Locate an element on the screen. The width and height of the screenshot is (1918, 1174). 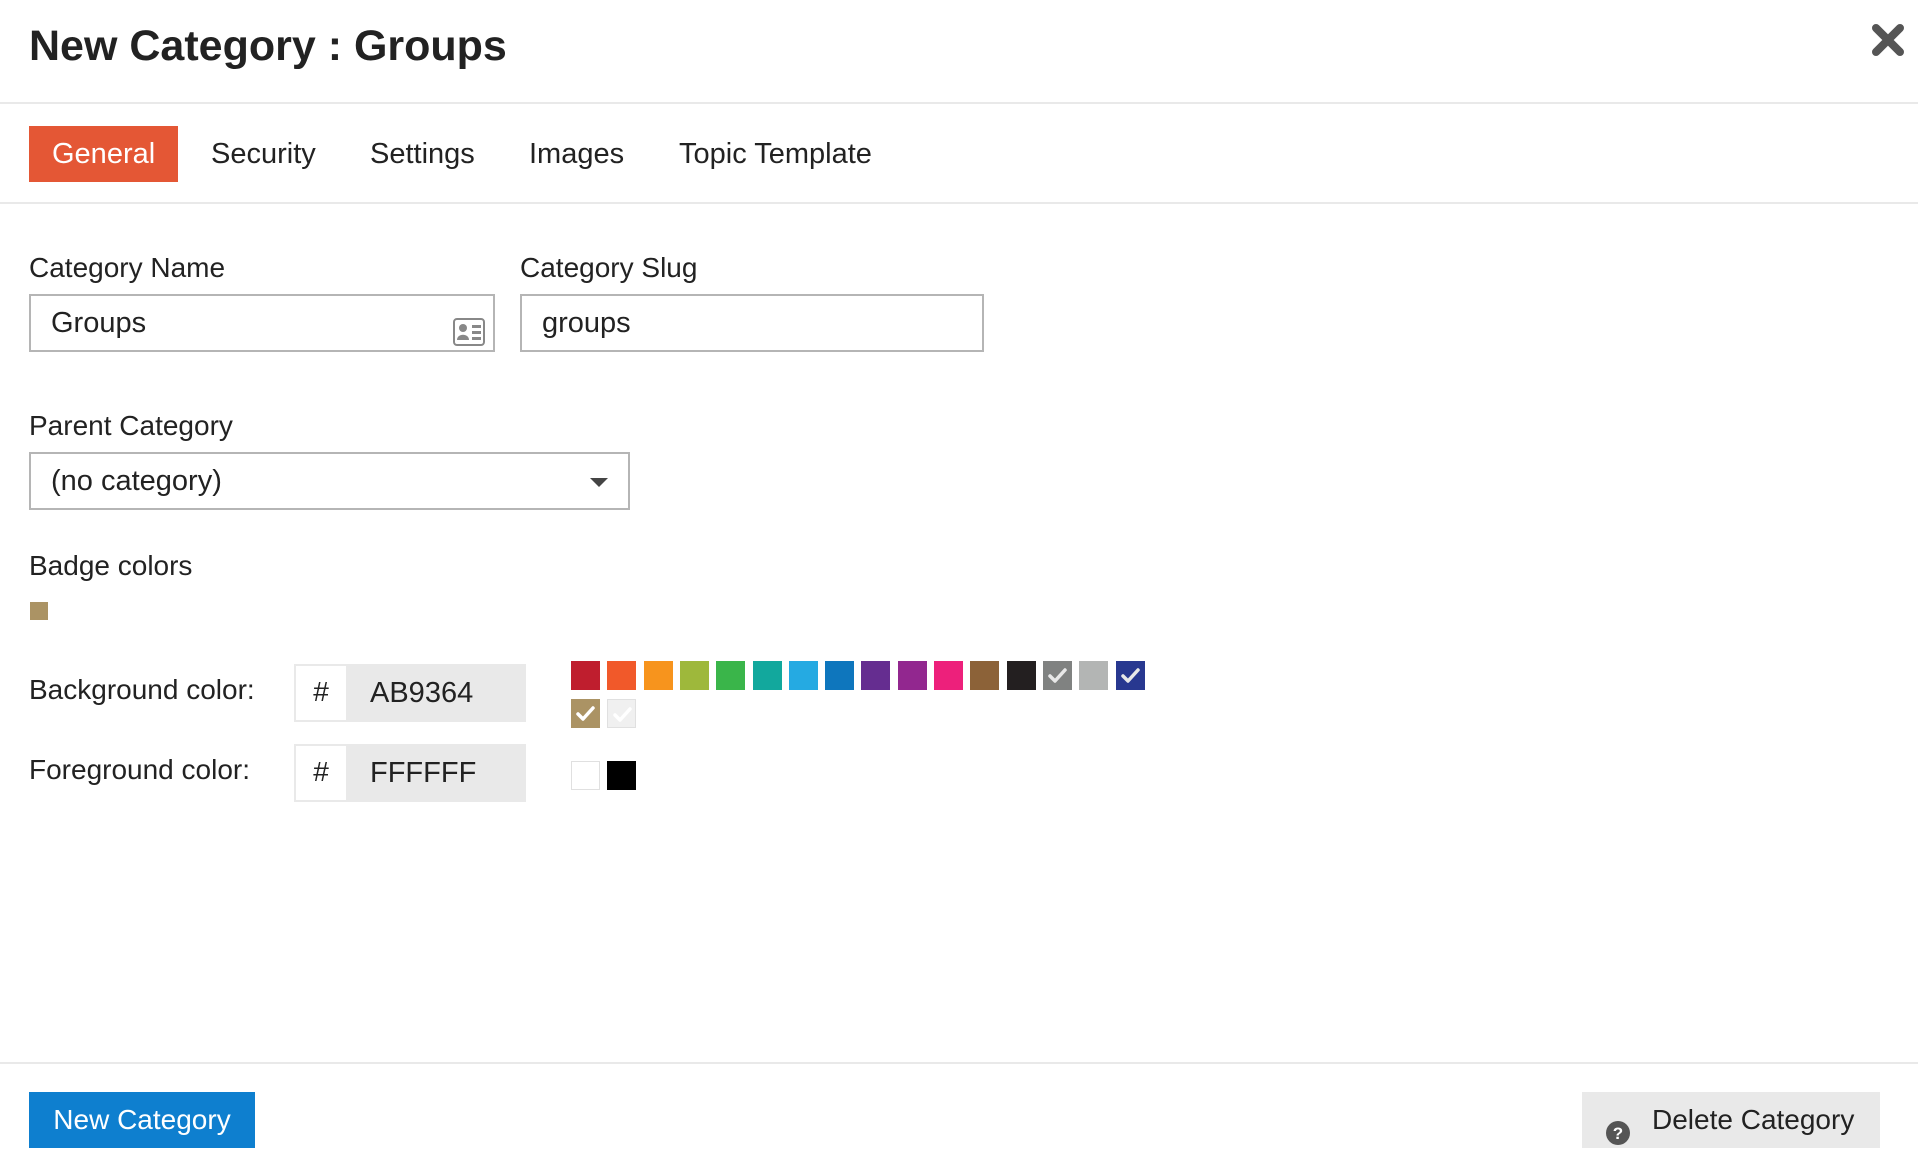
modal-title: New Category : Groups is located at coordinates (268, 46).